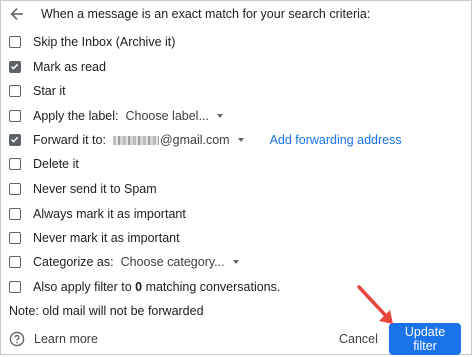 This screenshot has width=474, height=357. I want to click on always-important-checkbox, so click(15, 214).